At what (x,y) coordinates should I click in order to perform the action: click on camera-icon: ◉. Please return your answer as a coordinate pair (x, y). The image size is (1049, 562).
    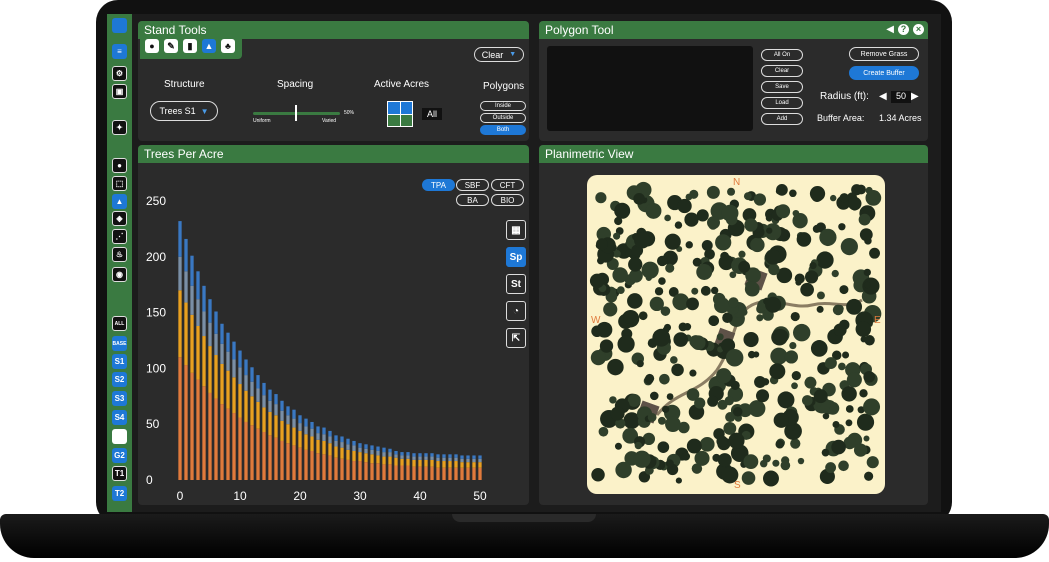
    Looking at the image, I should click on (119, 274).